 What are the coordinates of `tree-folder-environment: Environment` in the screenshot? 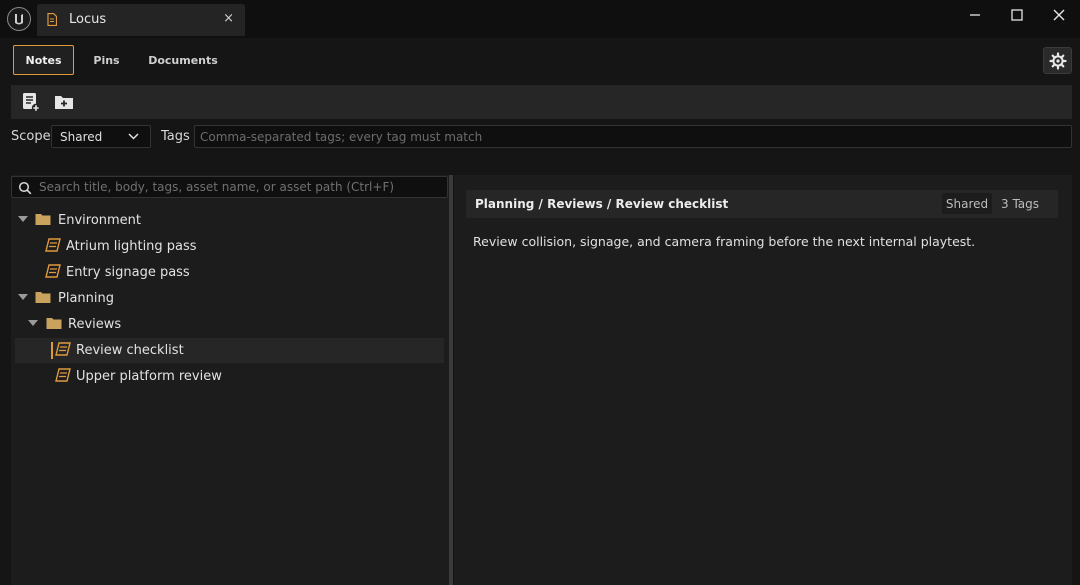 It's located at (229, 220).